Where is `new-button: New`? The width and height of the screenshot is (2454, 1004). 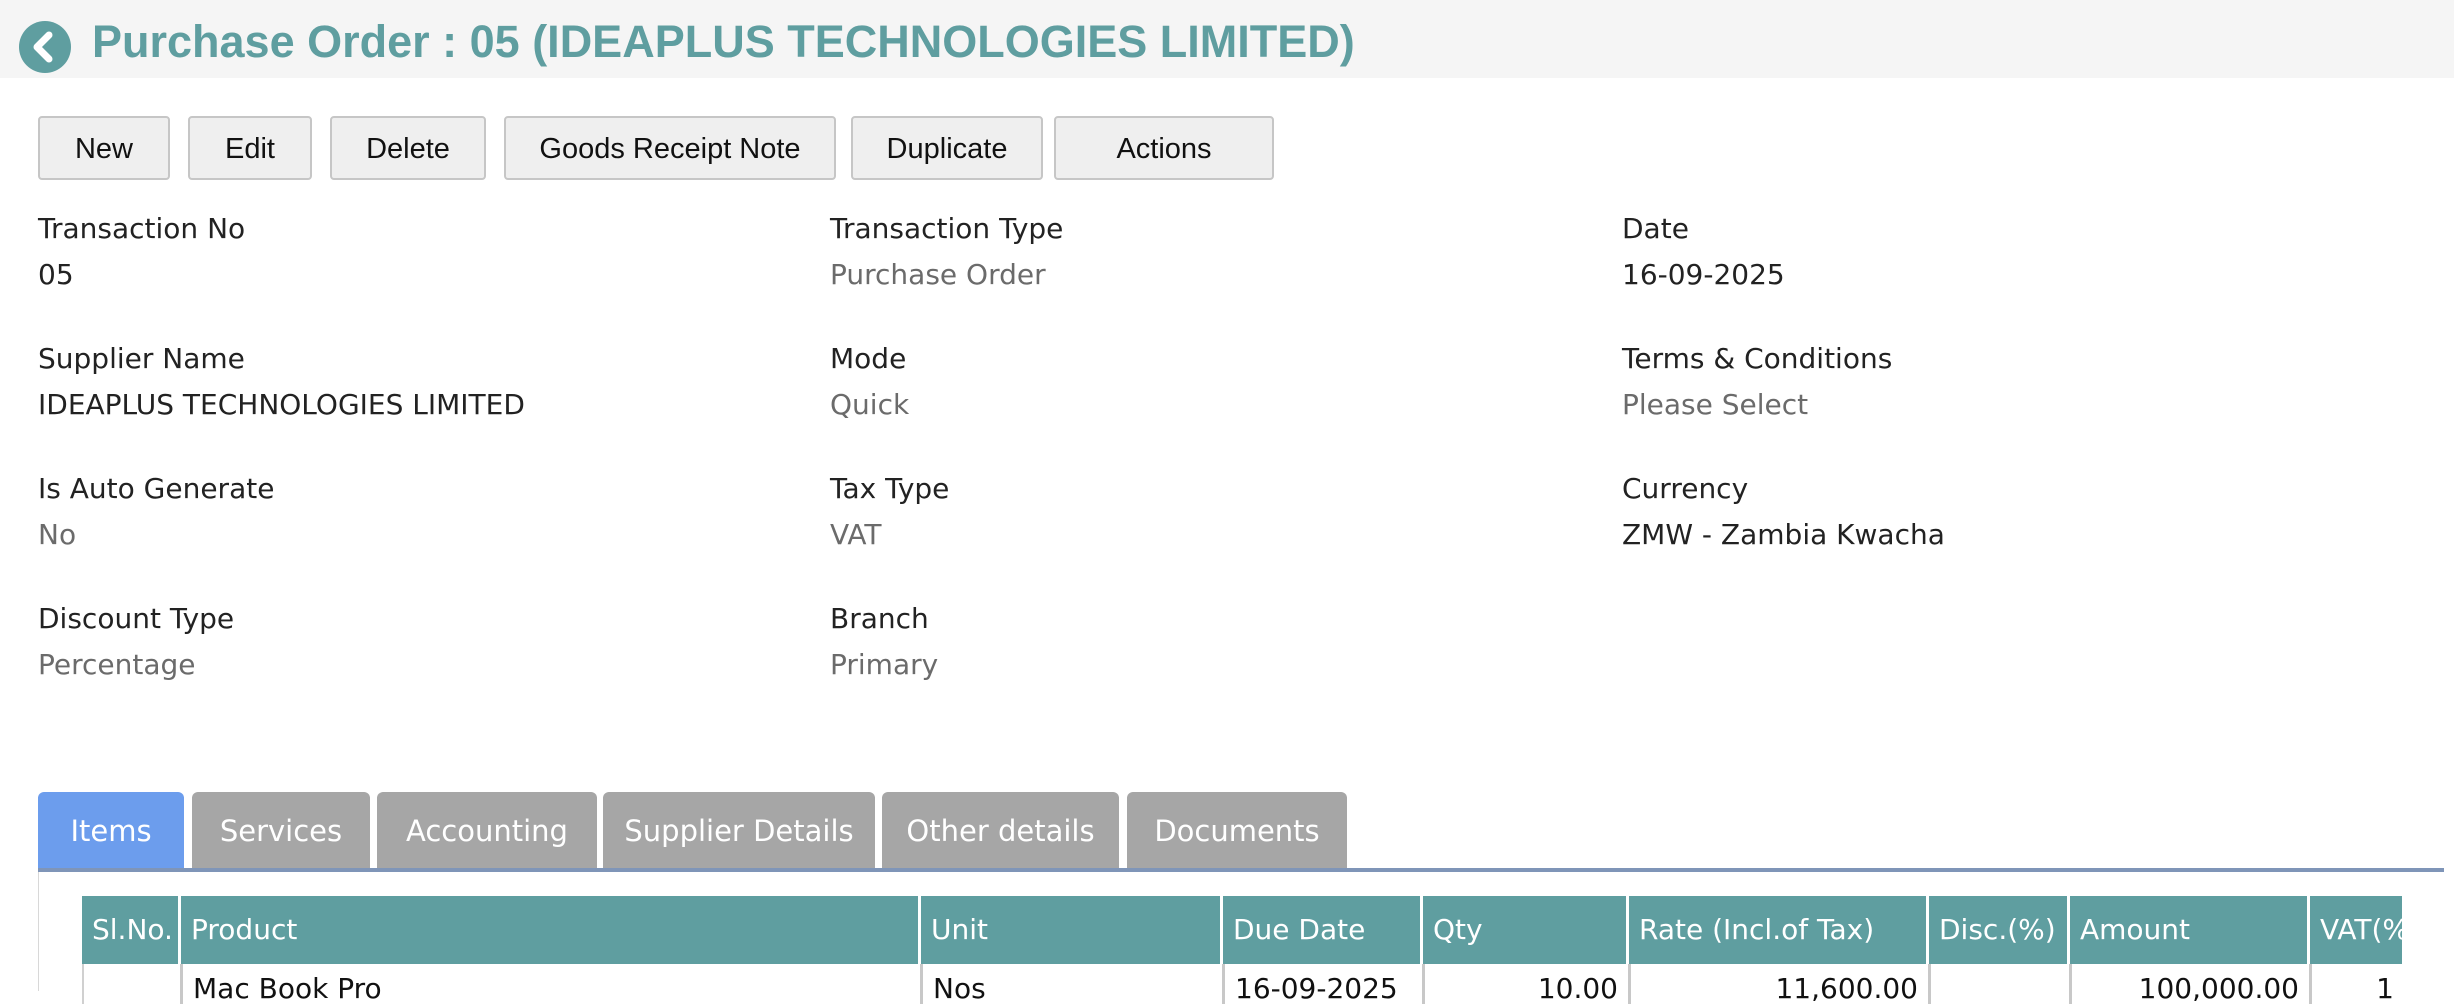 new-button: New is located at coordinates (104, 148).